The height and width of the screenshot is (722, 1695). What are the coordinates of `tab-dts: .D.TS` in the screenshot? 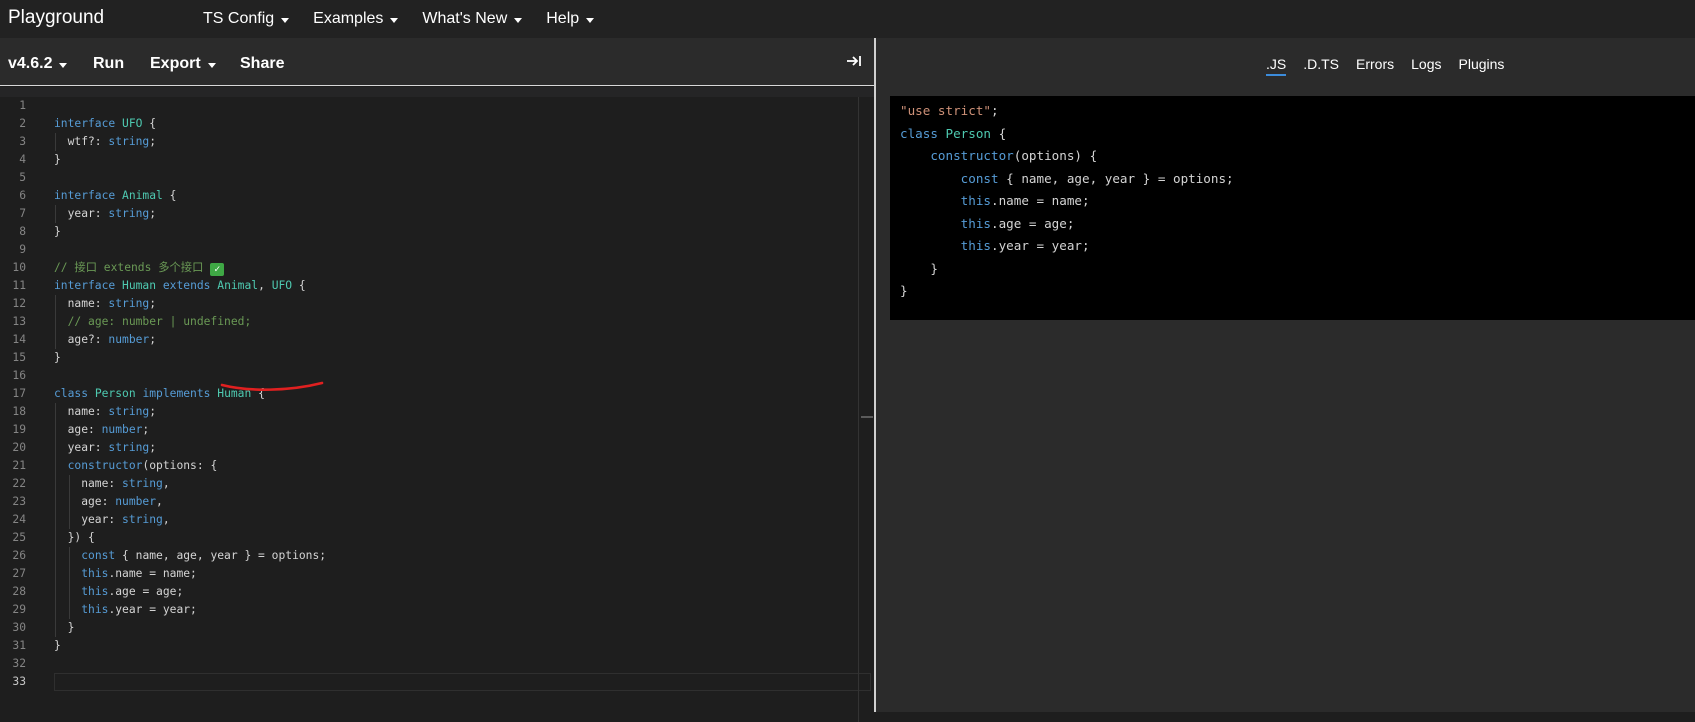 It's located at (1321, 66).